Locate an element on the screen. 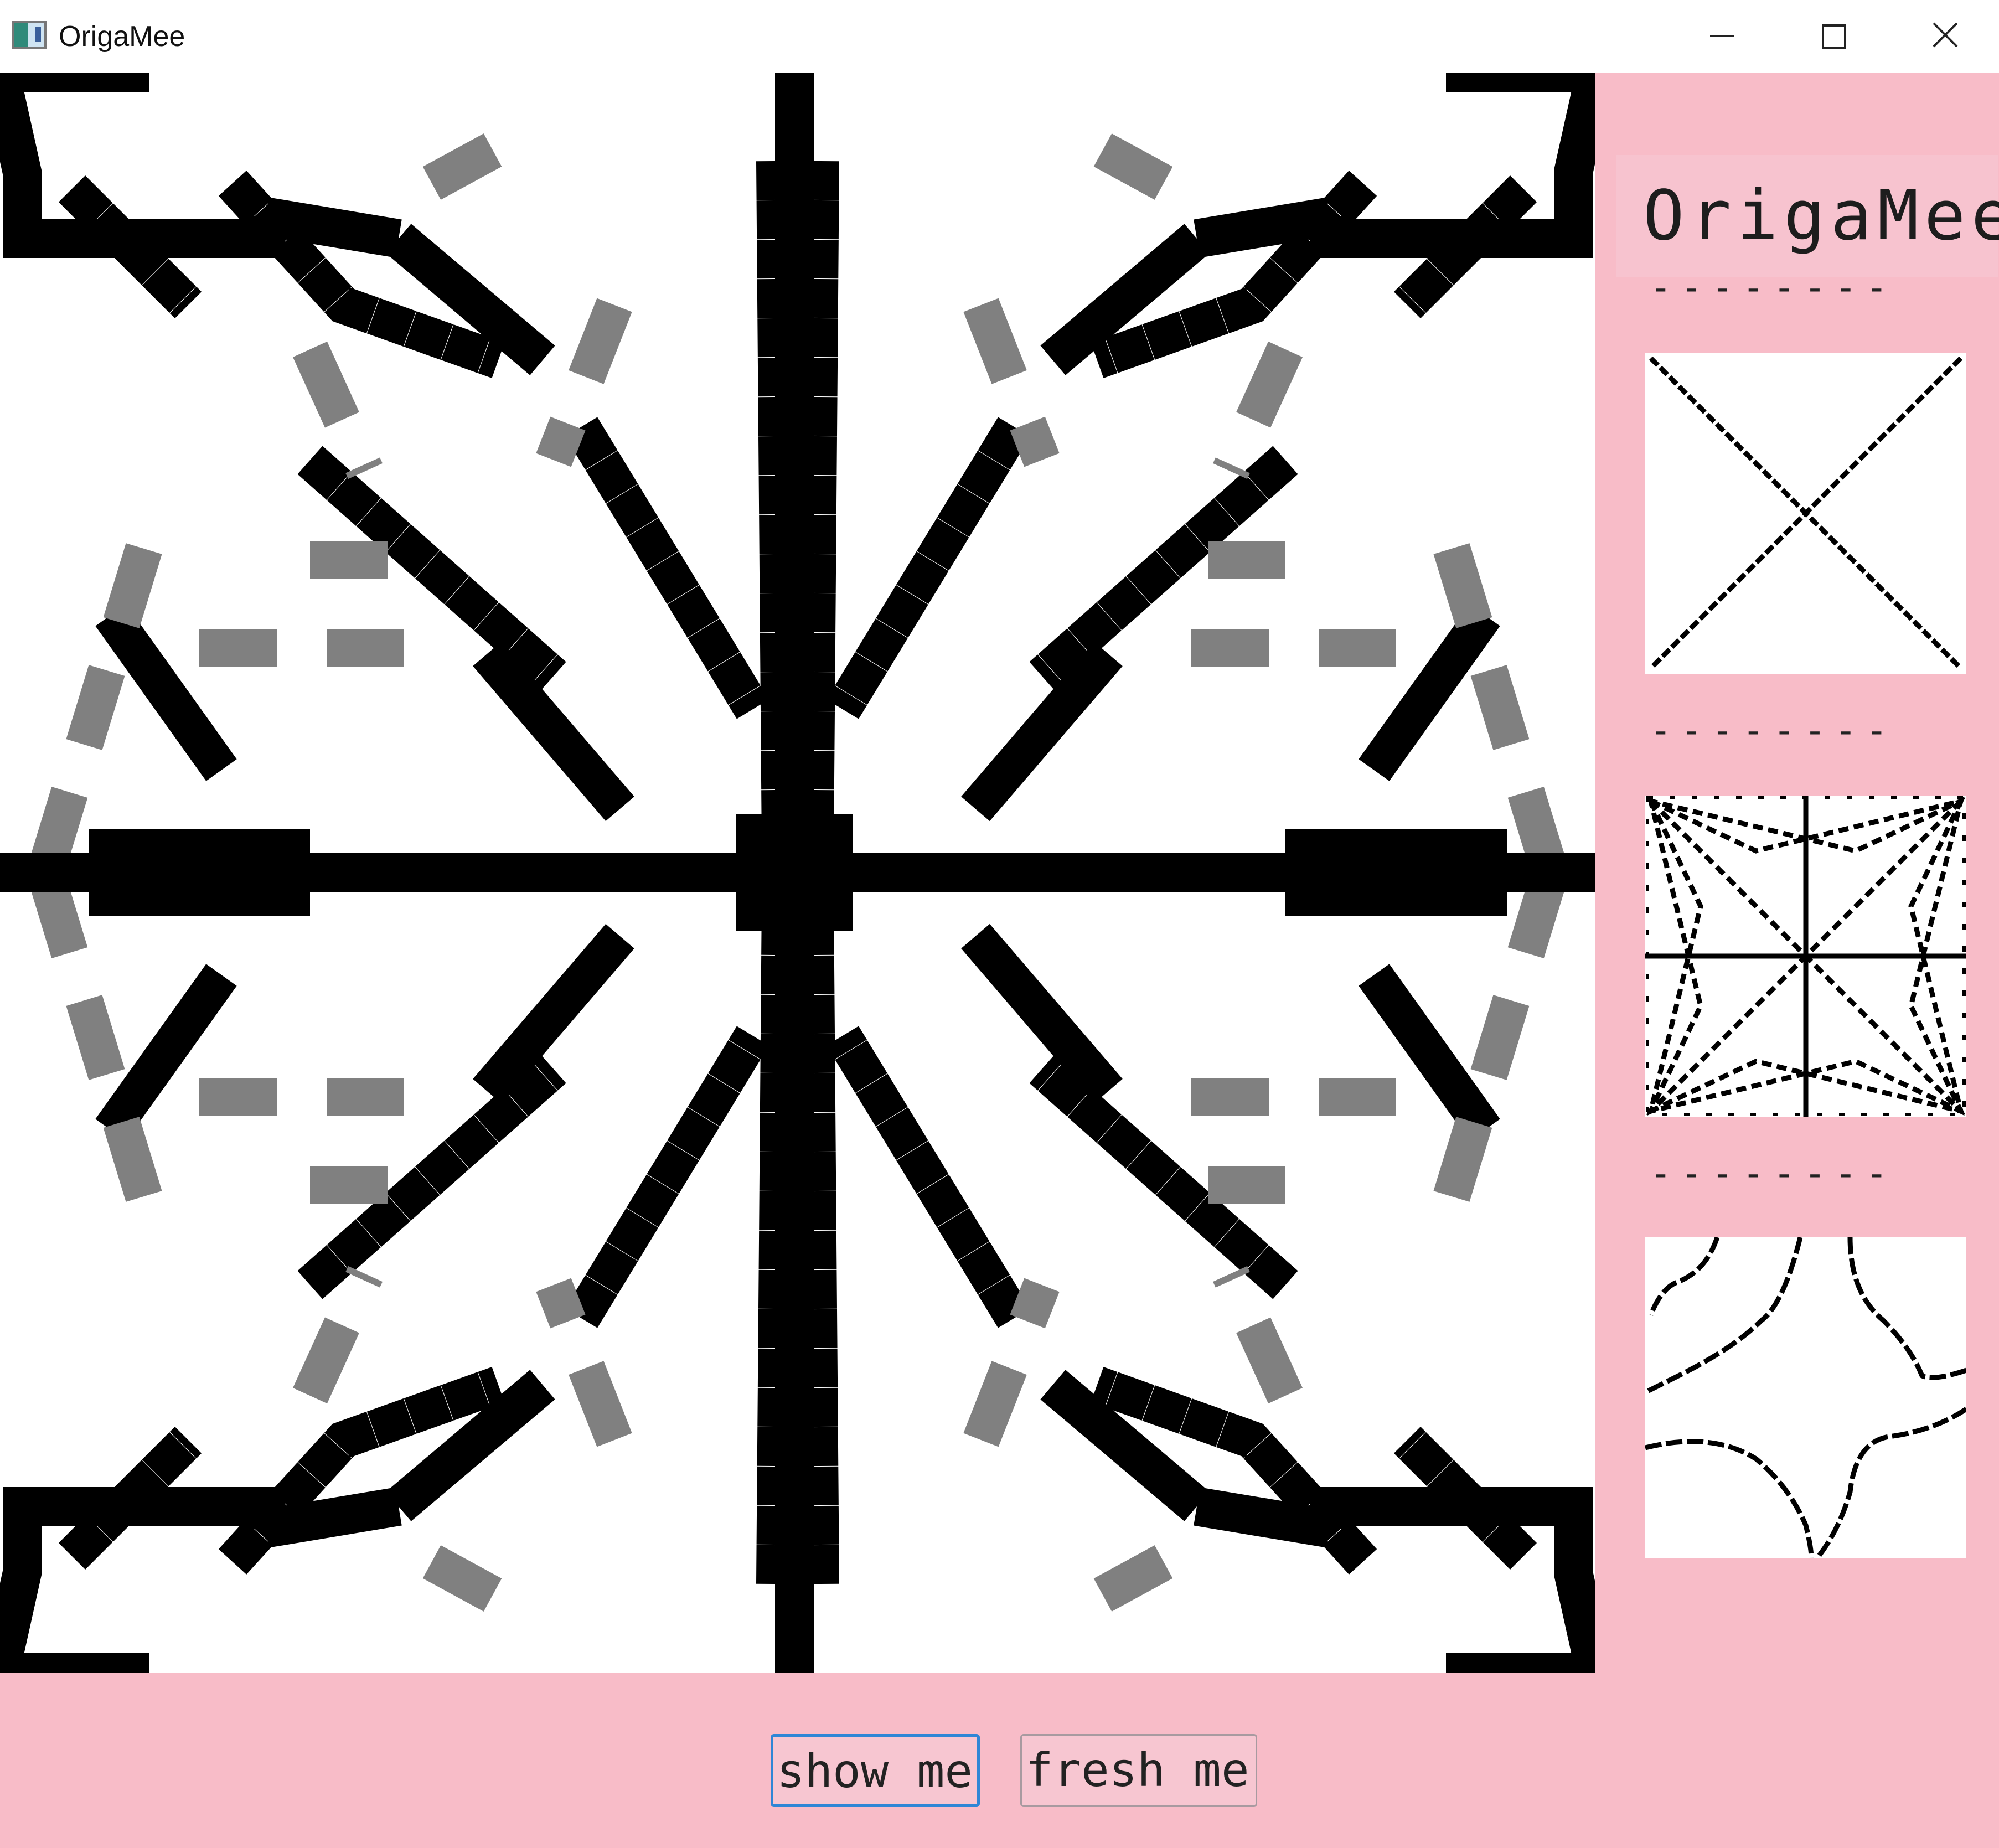 This screenshot has height=1848, width=1999. center-knot is located at coordinates (794, 872).